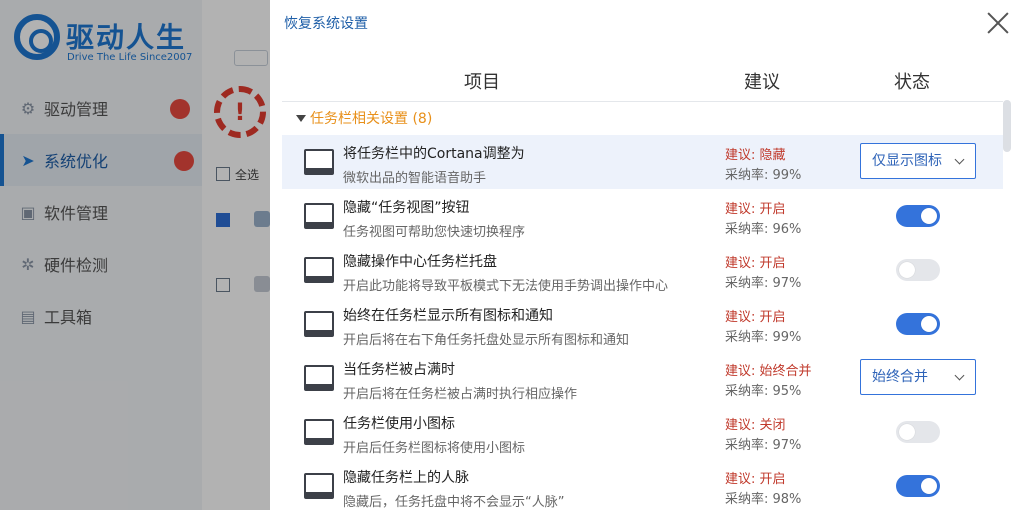 This screenshot has width=1021, height=510. Describe the element at coordinates (755, 155) in the screenshot. I see `row-suggestion: 建议: 隐藏` at that location.